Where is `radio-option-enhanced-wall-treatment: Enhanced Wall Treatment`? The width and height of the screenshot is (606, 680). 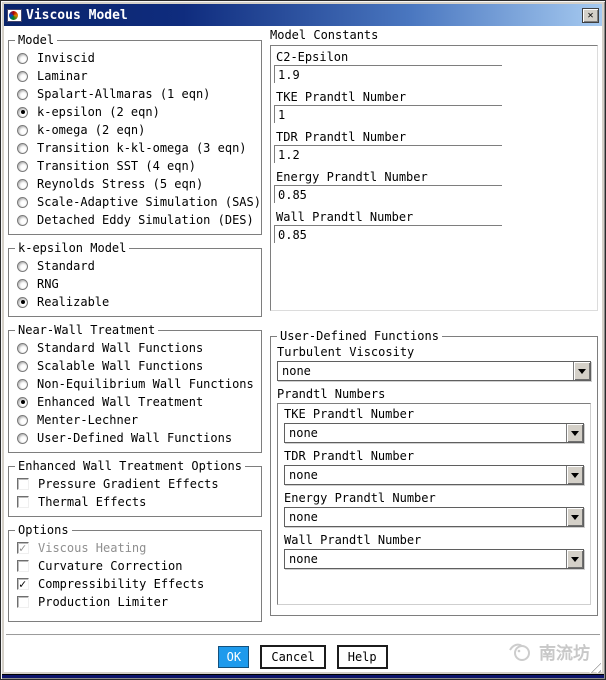 radio-option-enhanced-wall-treatment: Enhanced Wall Treatment is located at coordinates (137, 402).